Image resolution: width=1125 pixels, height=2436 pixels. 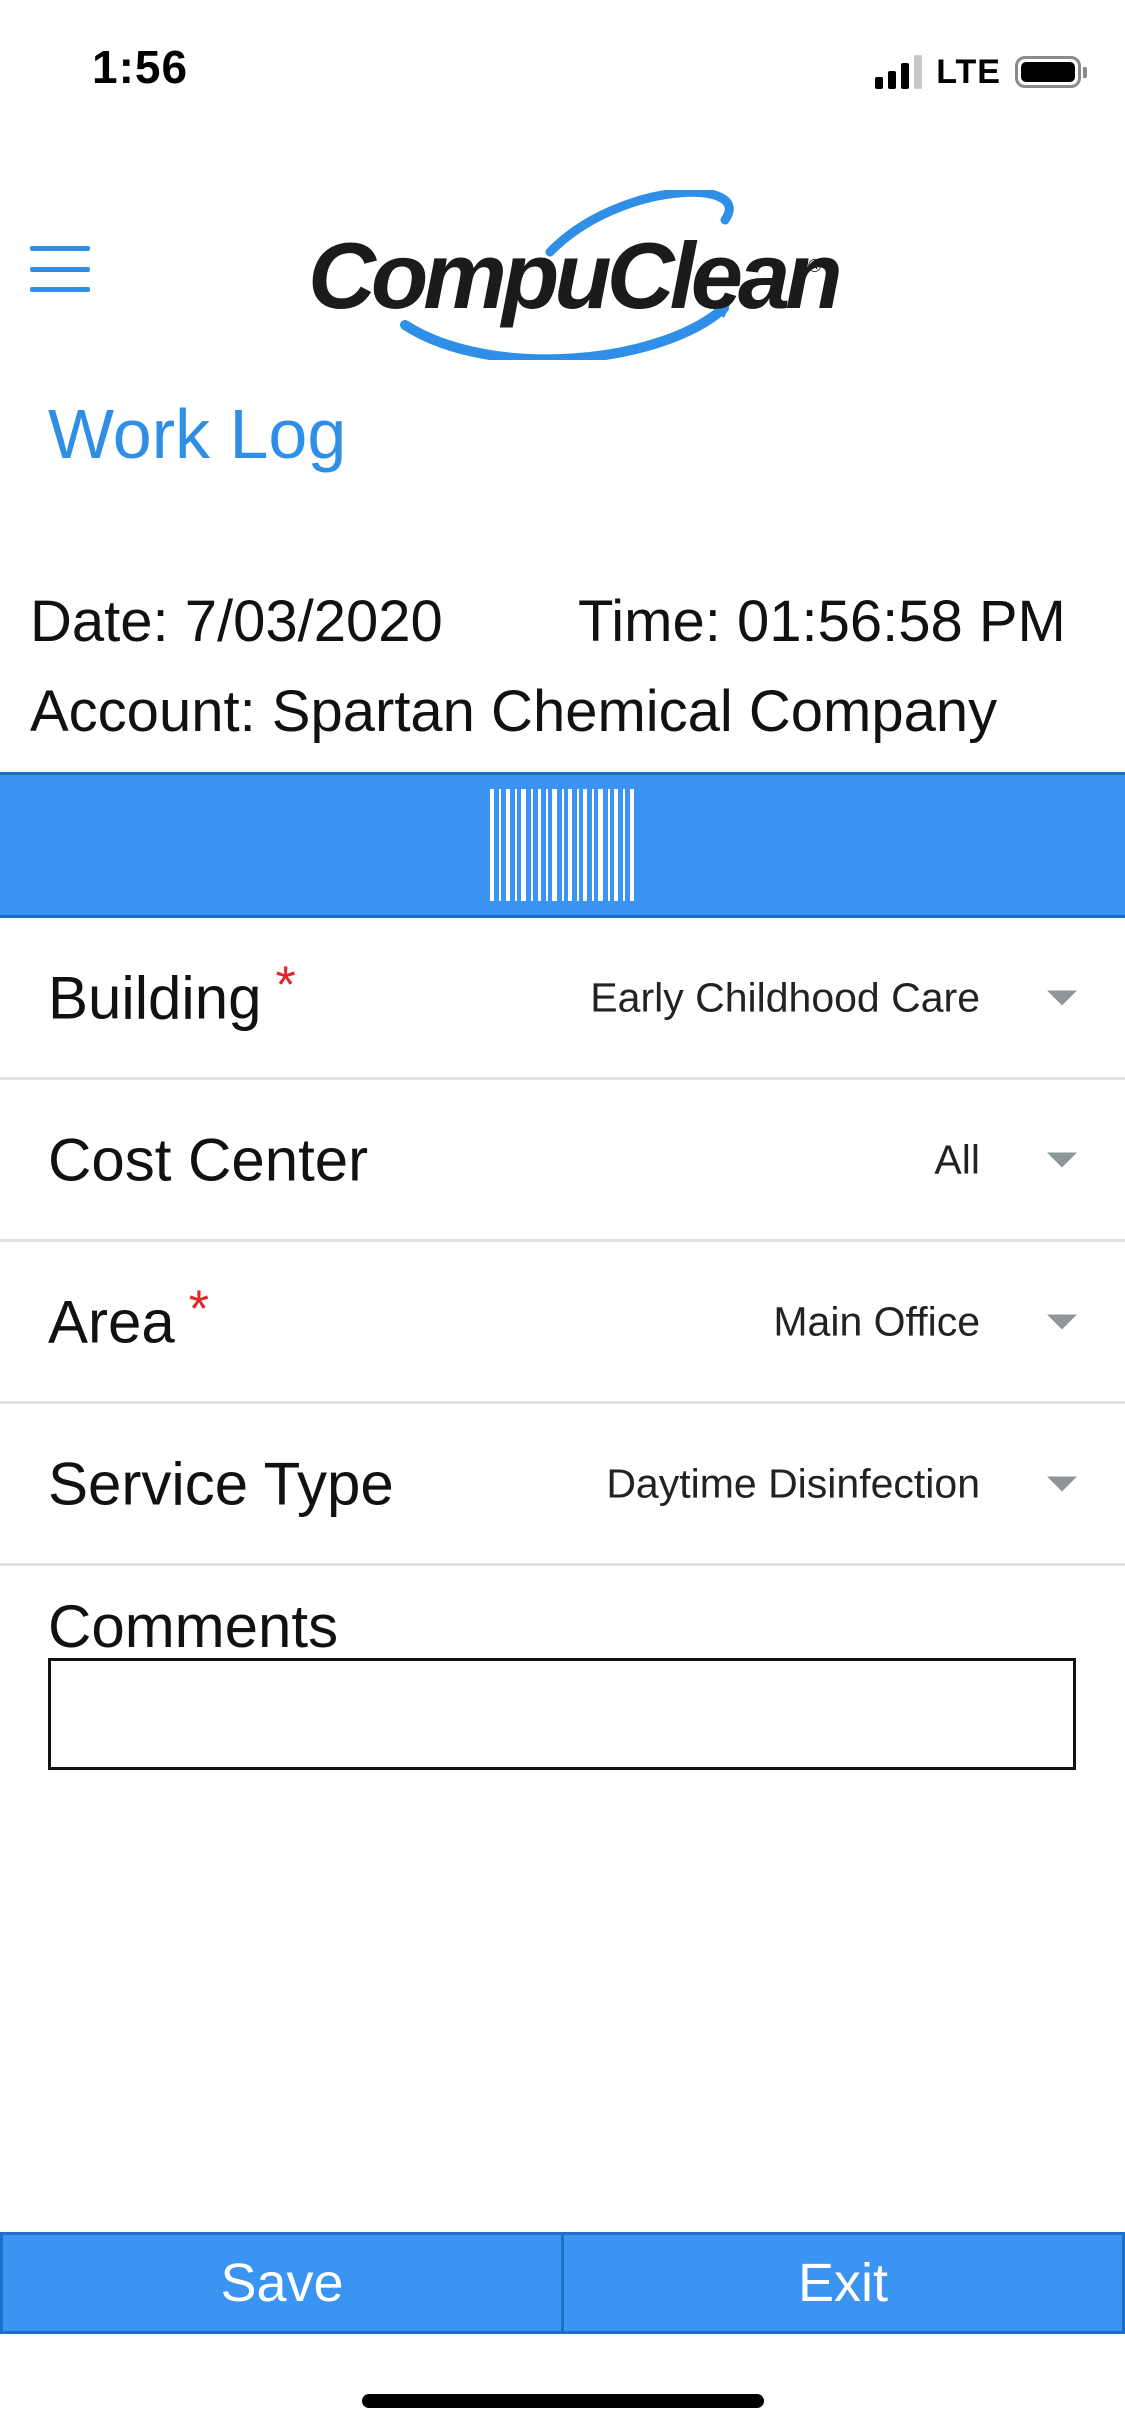 What do you see at coordinates (236, 621) in the screenshot?
I see `date-label: Date: 7/03/2020` at bounding box center [236, 621].